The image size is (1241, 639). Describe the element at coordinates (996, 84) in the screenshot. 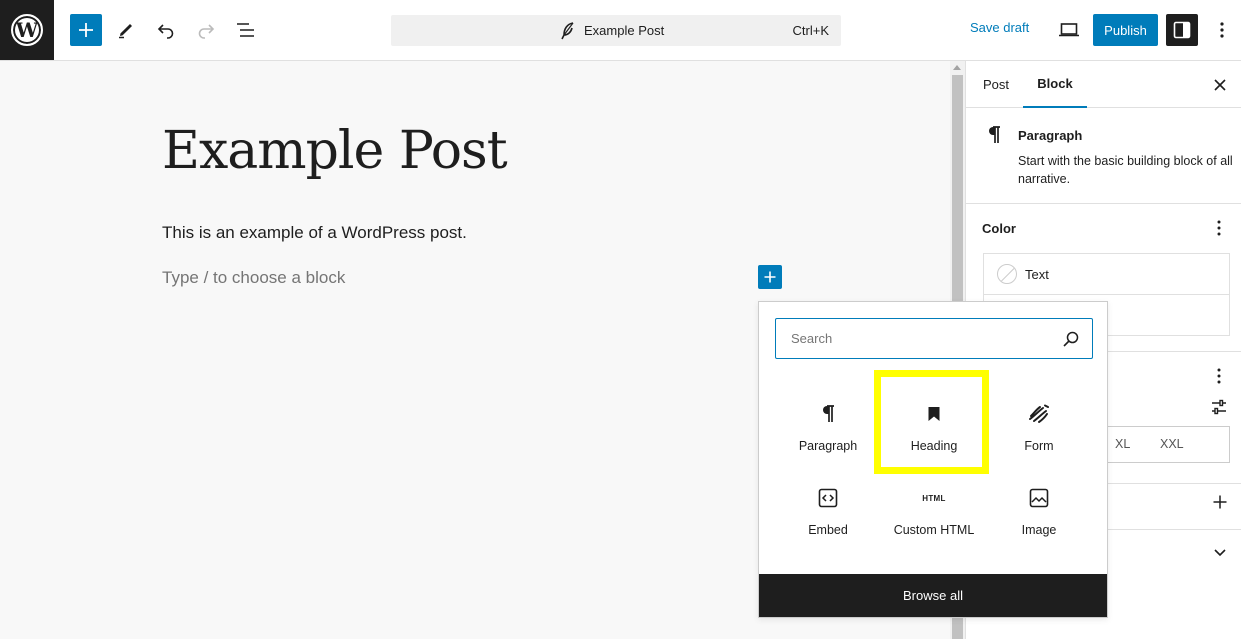

I see `tab-post: Post` at that location.